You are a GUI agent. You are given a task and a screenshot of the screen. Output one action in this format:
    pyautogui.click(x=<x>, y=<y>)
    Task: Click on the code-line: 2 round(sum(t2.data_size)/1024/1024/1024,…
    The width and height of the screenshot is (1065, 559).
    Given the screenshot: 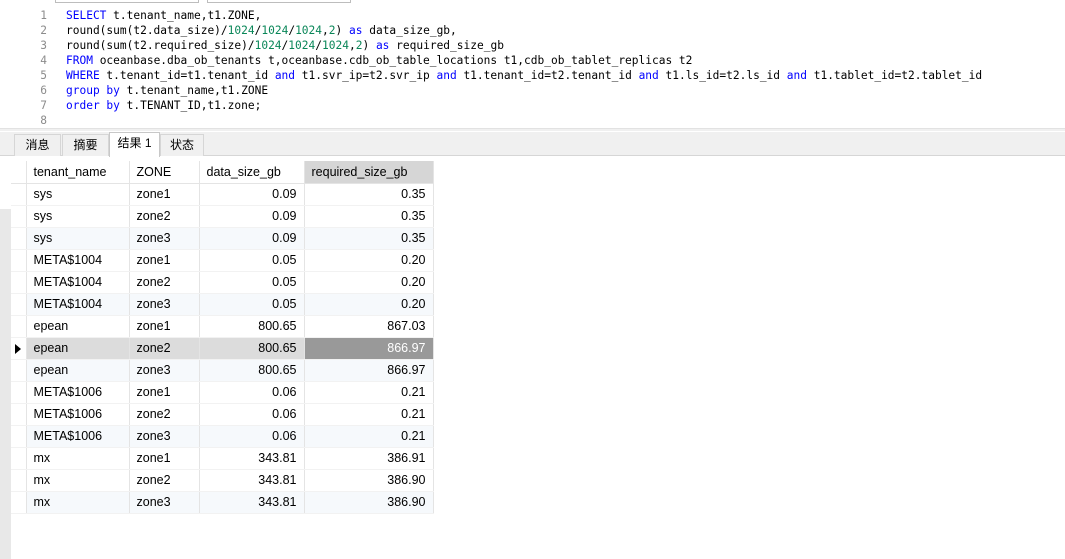 What is the action you would take?
    pyautogui.click(x=532, y=30)
    